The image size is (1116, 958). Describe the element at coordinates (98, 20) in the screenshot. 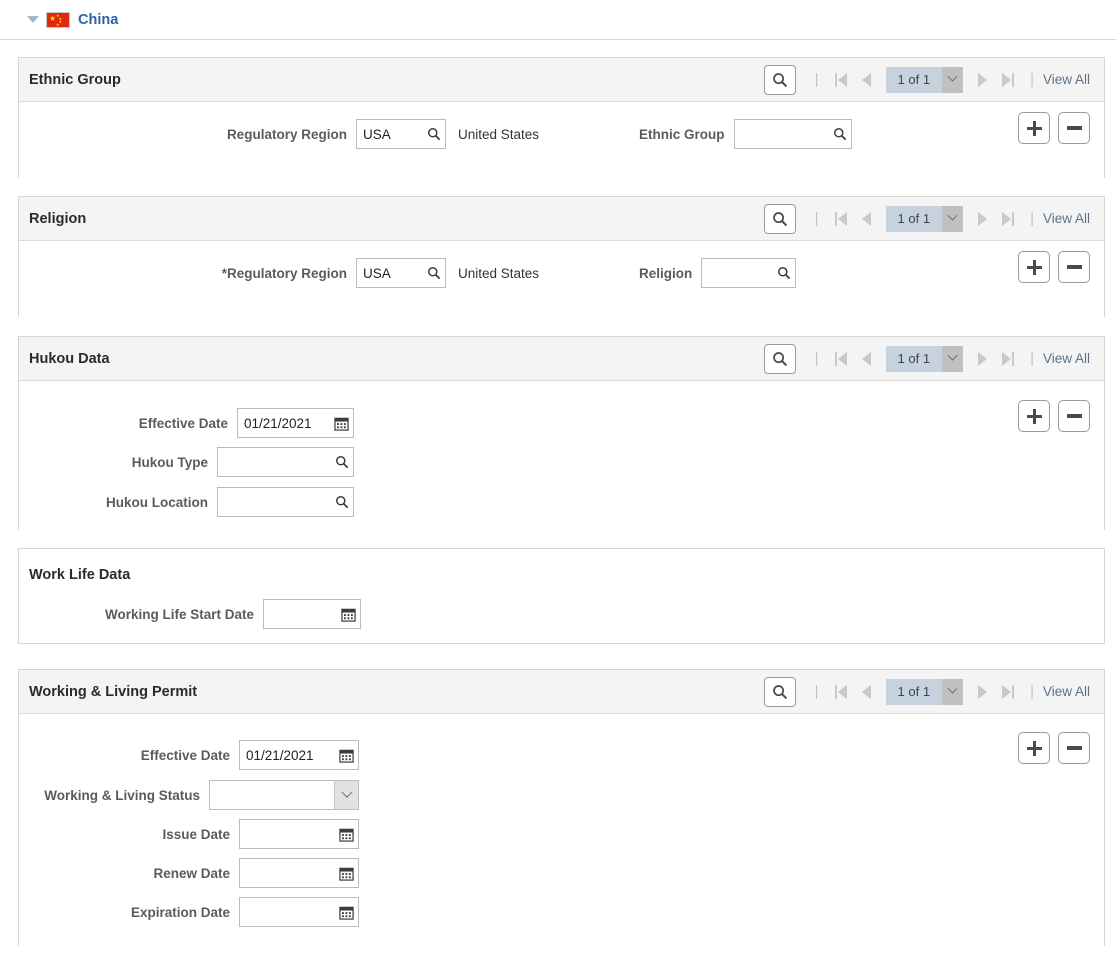

I see `country-name-link: China` at that location.